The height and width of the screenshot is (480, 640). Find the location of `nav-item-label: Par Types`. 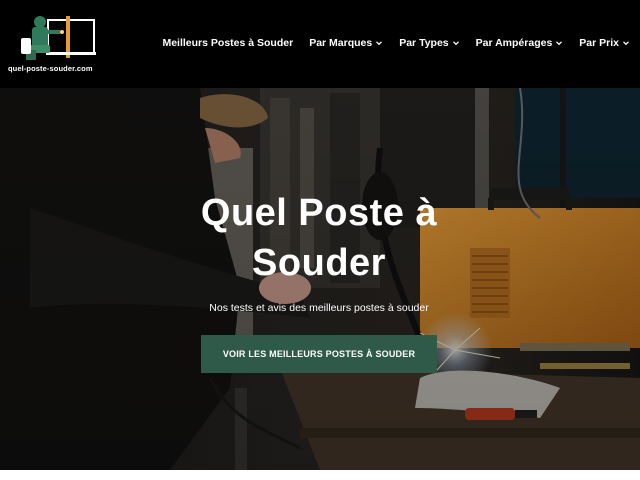

nav-item-label: Par Types is located at coordinates (424, 43).